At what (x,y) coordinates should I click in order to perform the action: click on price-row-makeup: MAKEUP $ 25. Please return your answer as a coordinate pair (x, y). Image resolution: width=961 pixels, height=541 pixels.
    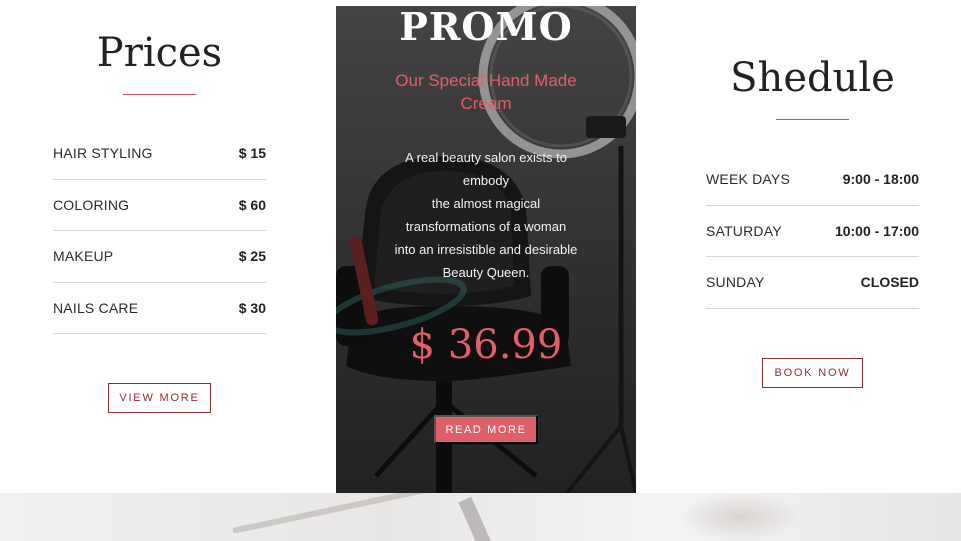
    Looking at the image, I should click on (159, 257).